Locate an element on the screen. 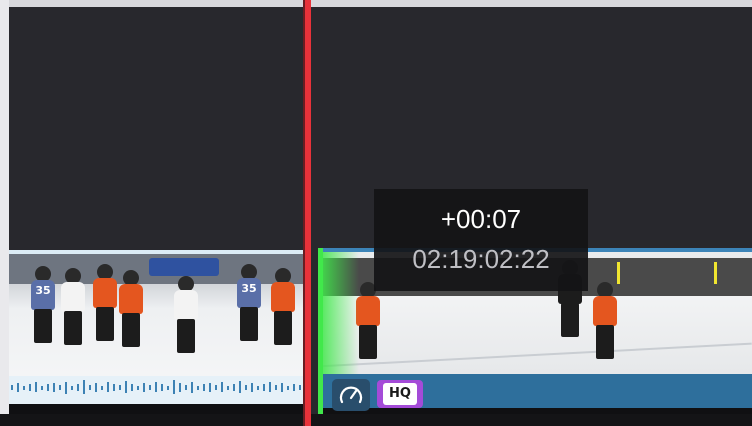  clip-left-audio-waveform is located at coordinates (157, 390).